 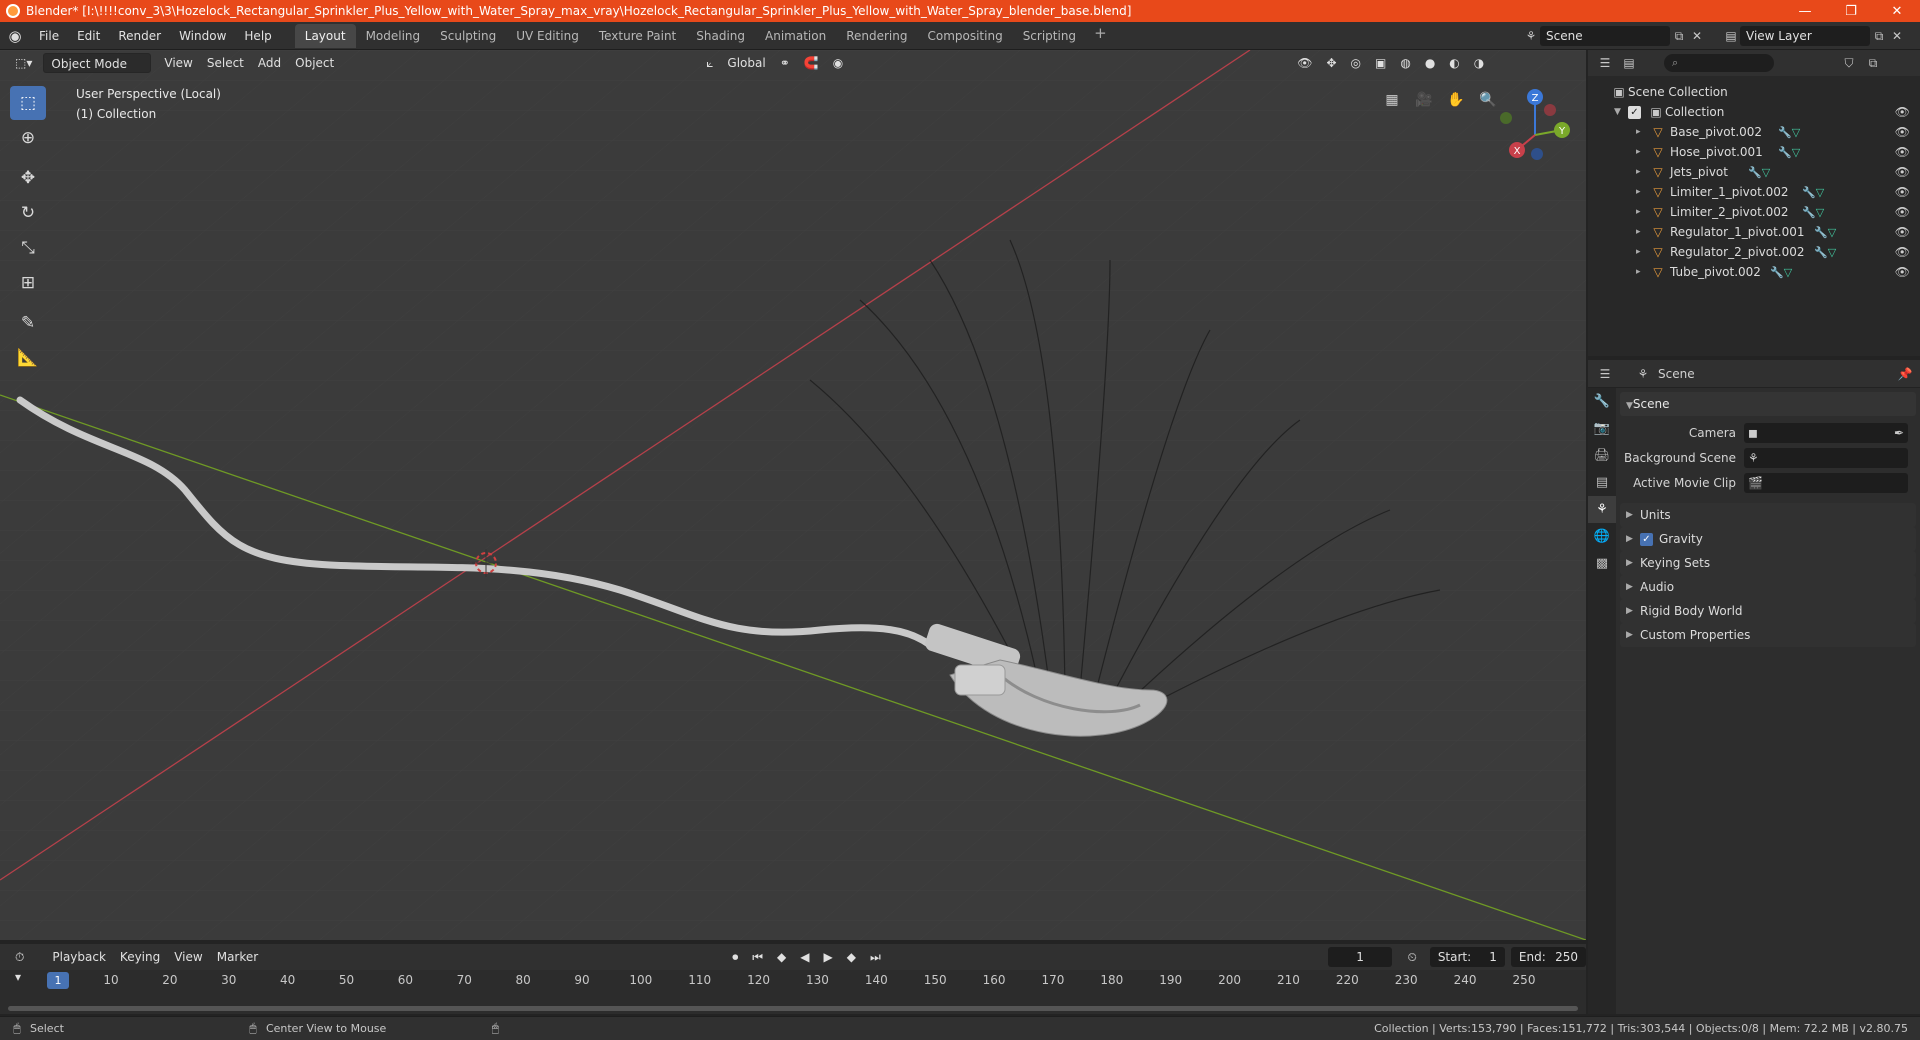 What do you see at coordinates (269, 63) in the screenshot?
I see `viewport-menu-add: Add` at bounding box center [269, 63].